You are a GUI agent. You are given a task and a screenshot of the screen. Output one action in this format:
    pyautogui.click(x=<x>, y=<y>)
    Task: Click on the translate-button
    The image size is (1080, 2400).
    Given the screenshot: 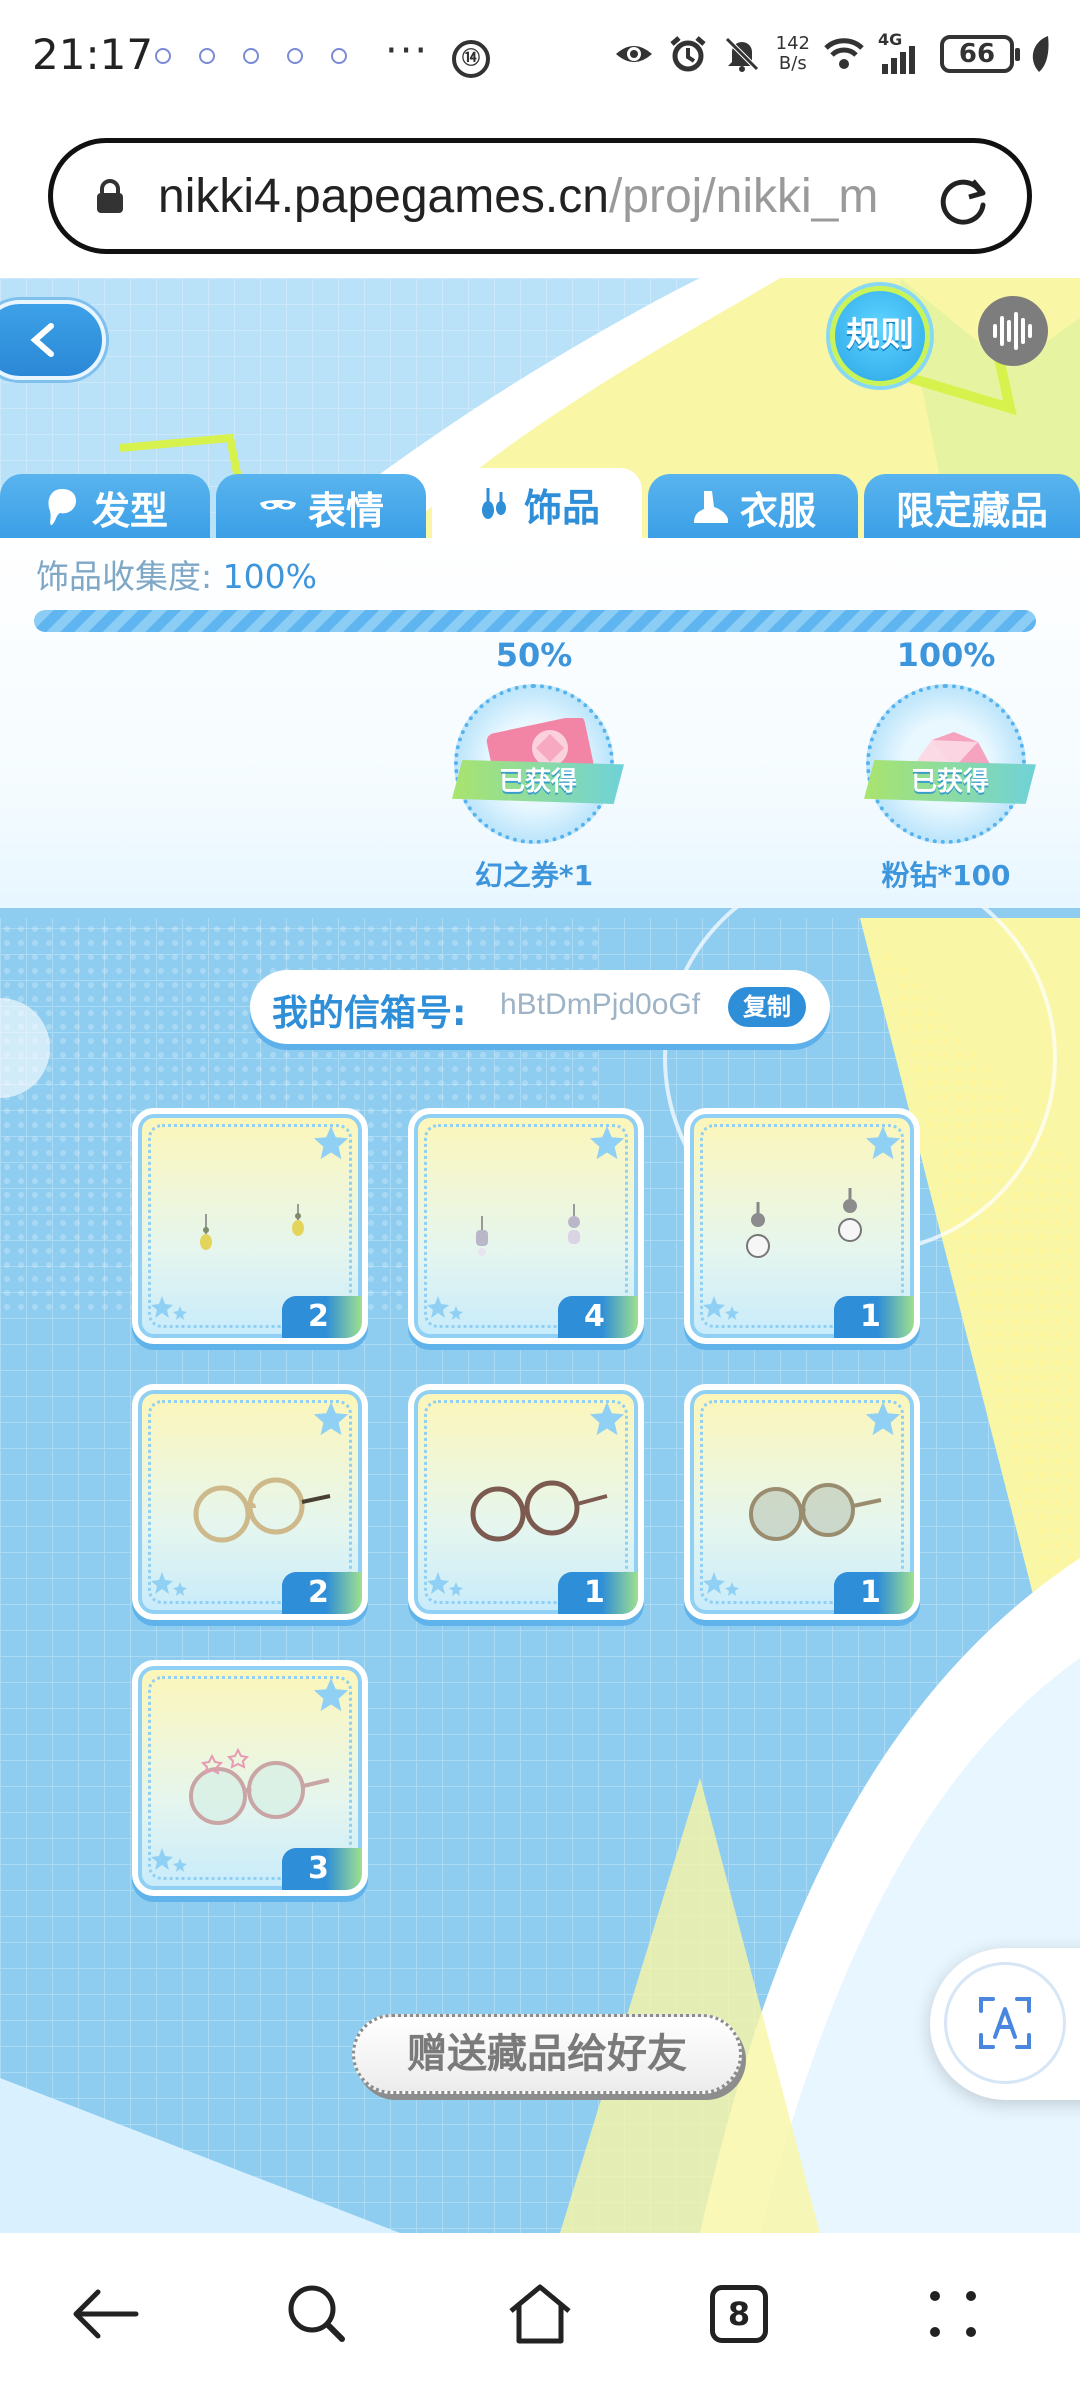 What is the action you would take?
    pyautogui.click(x=1005, y=2024)
    